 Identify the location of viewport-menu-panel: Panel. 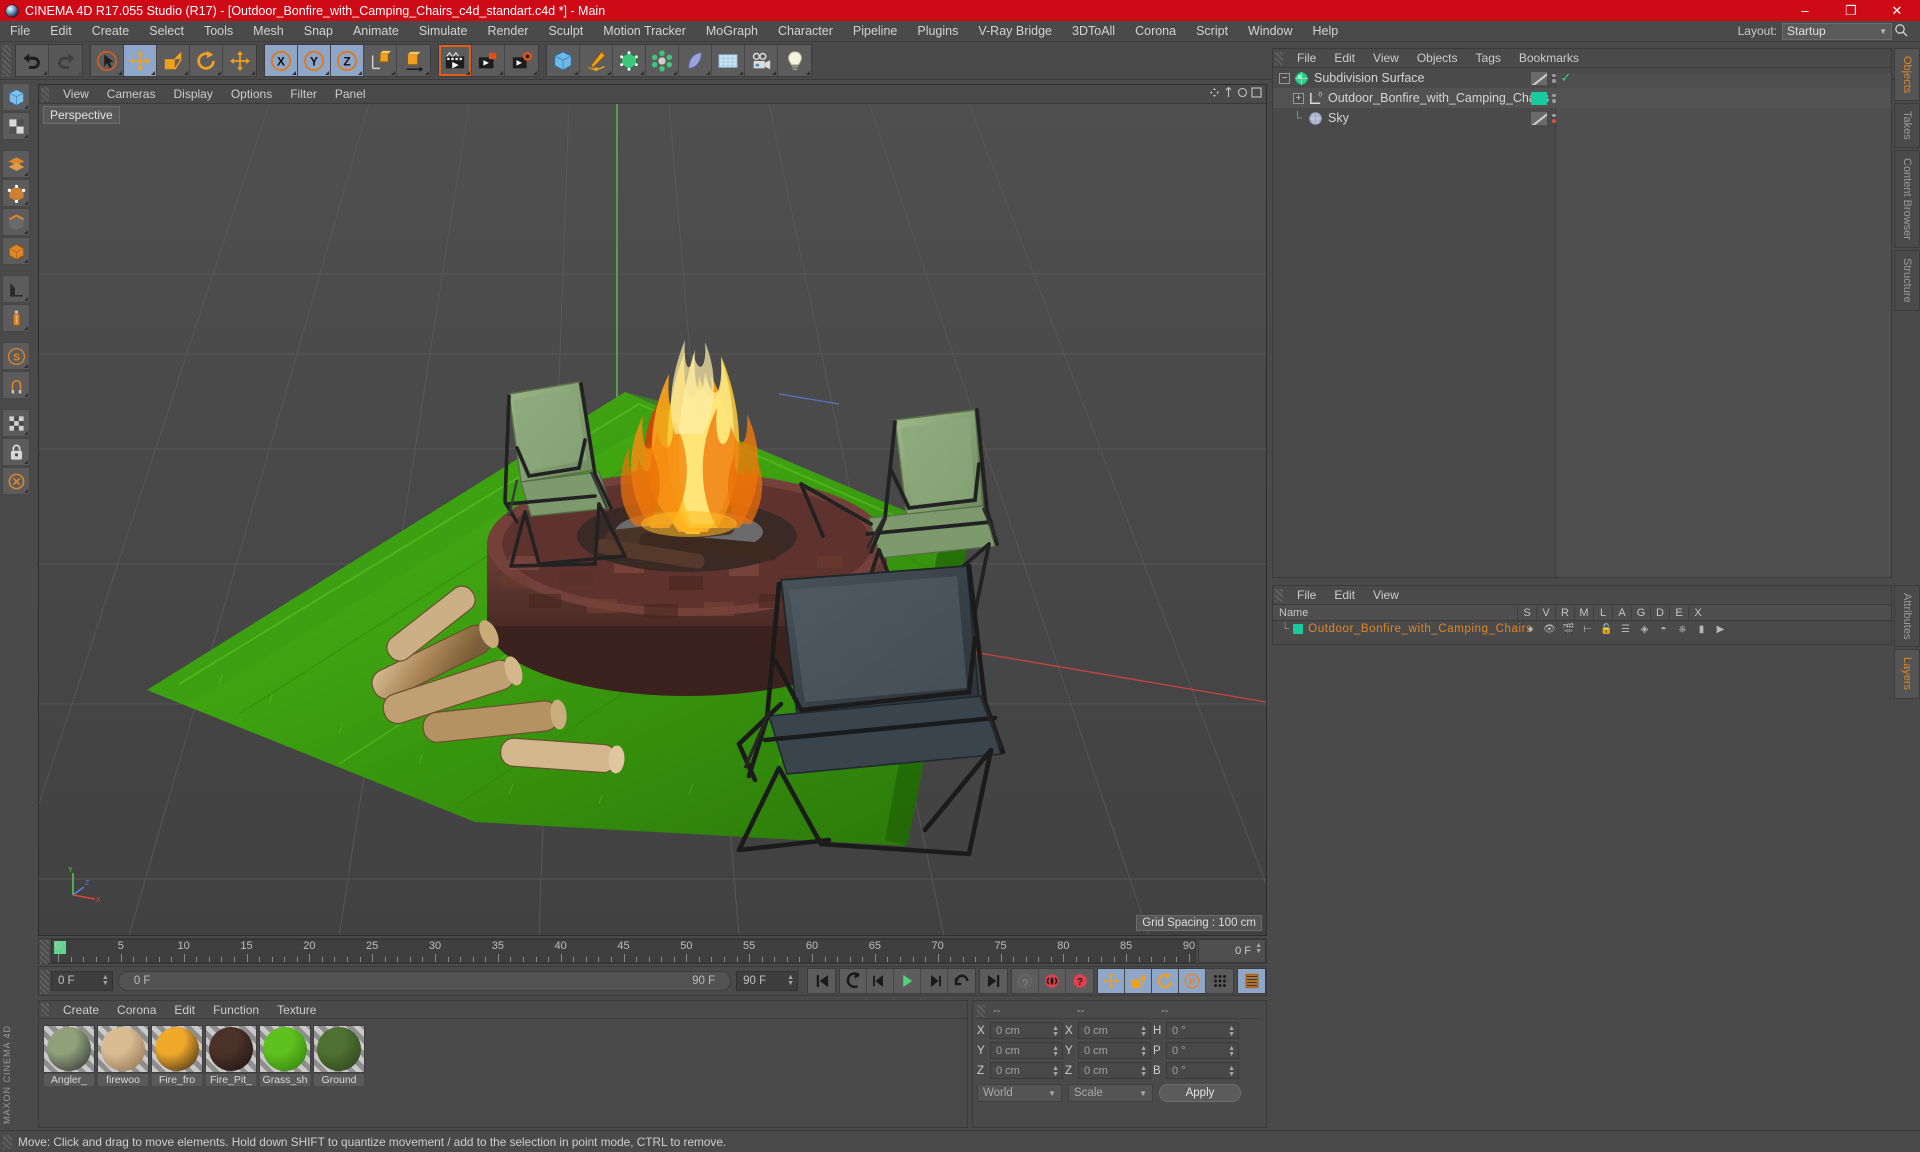
(350, 94).